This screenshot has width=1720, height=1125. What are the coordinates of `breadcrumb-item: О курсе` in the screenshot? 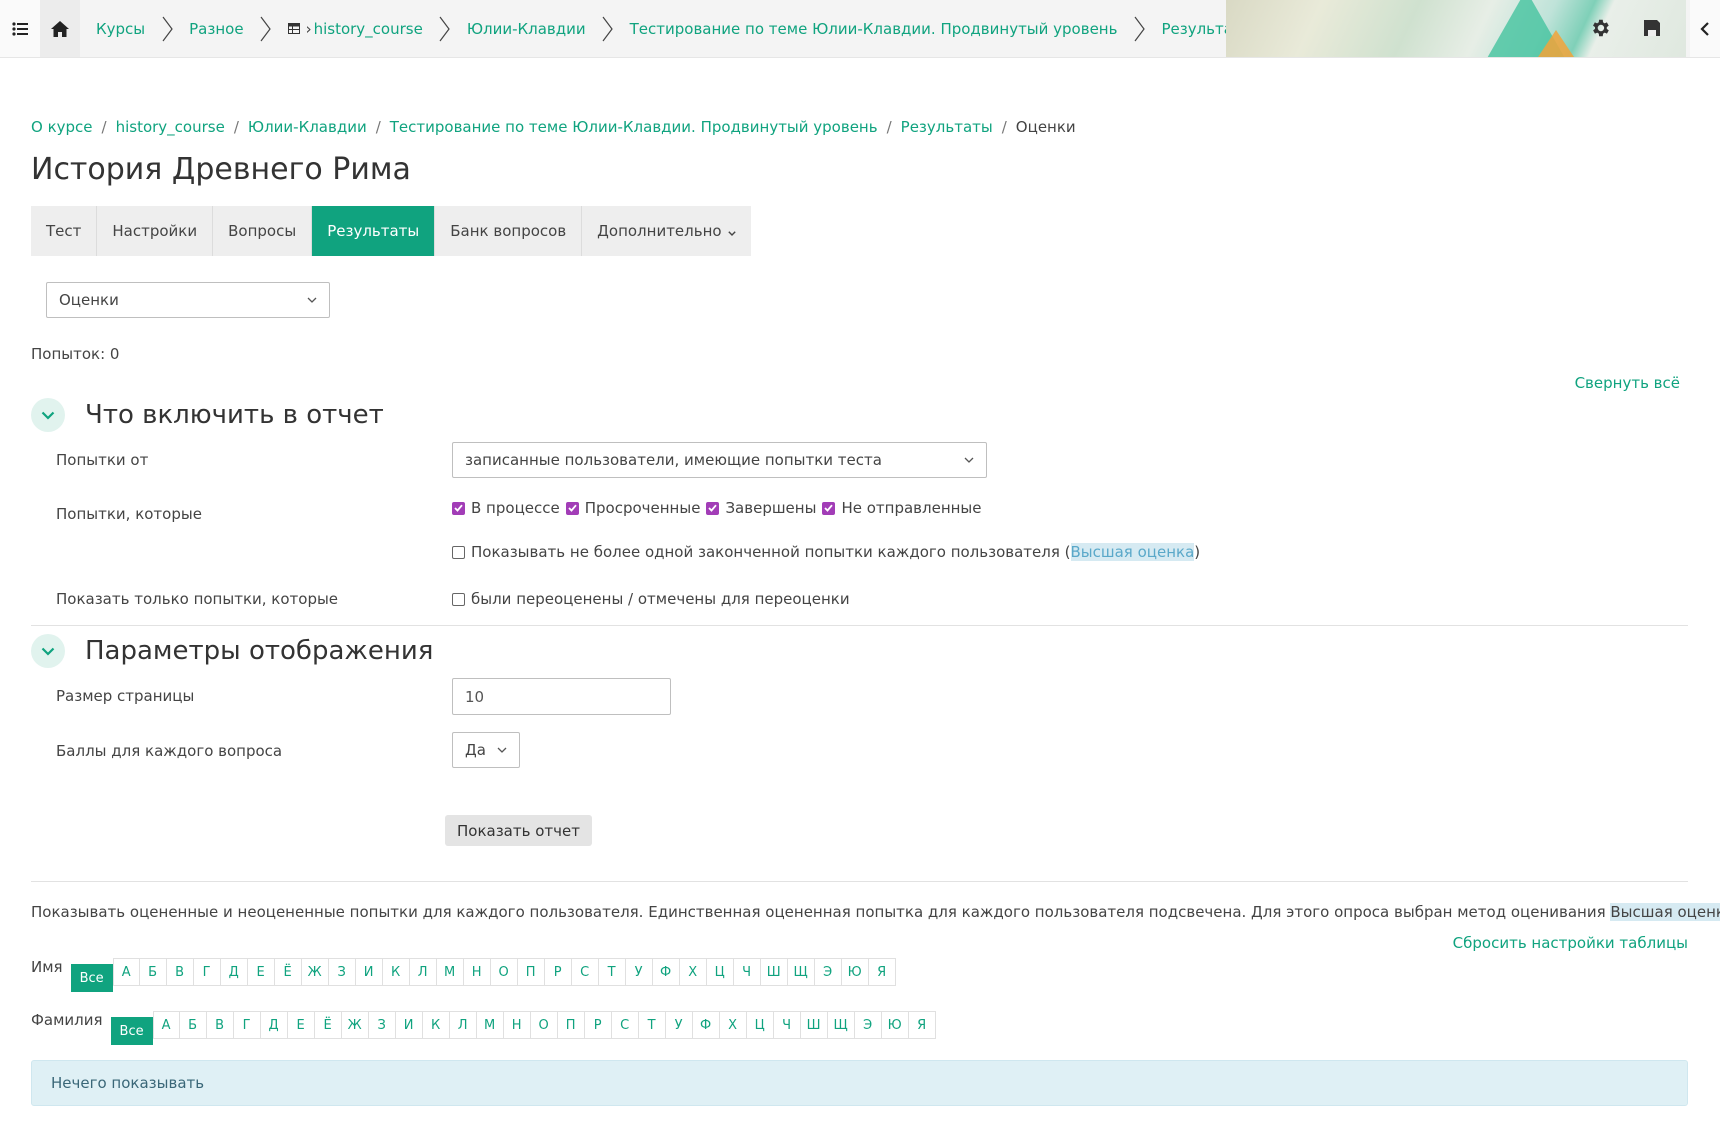 It's located at (62, 127).